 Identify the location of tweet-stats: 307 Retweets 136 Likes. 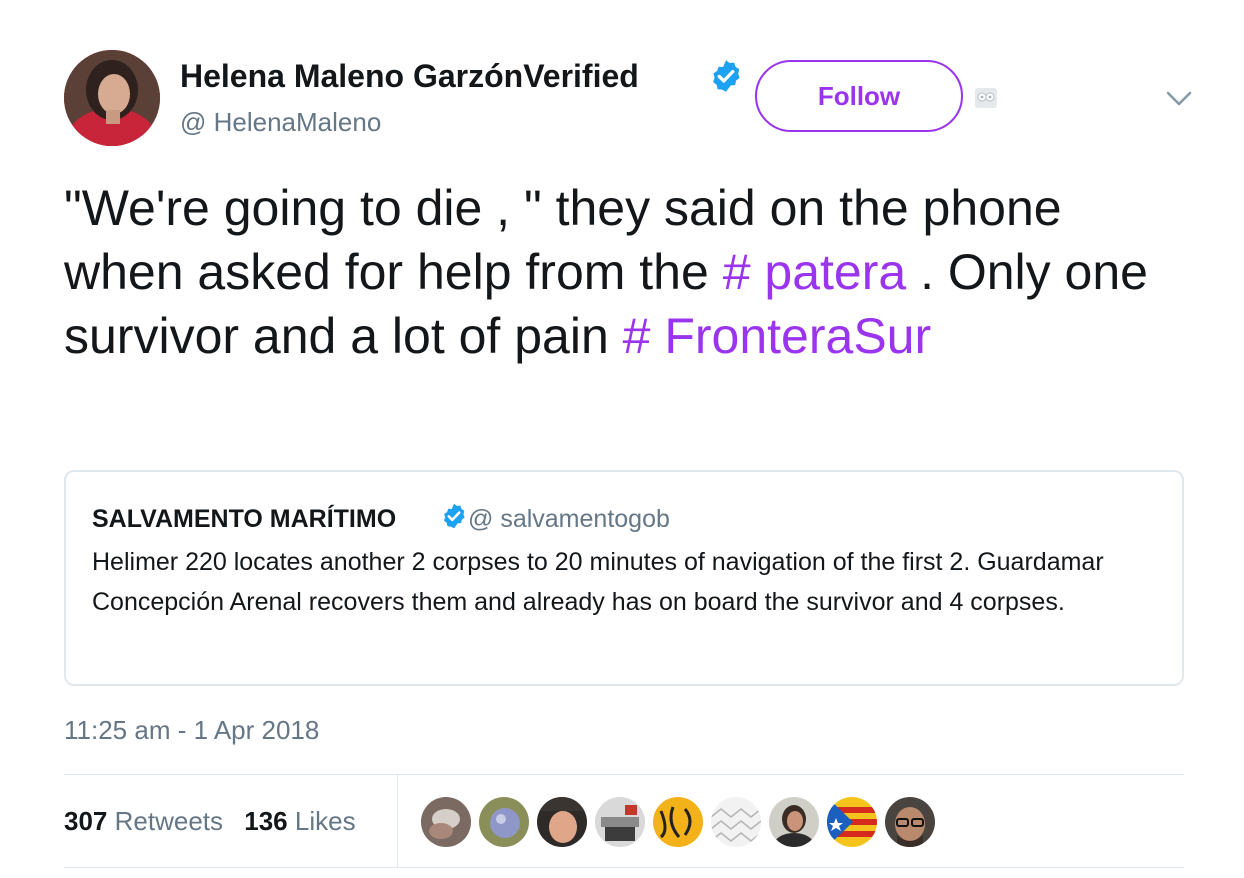
(217, 821).